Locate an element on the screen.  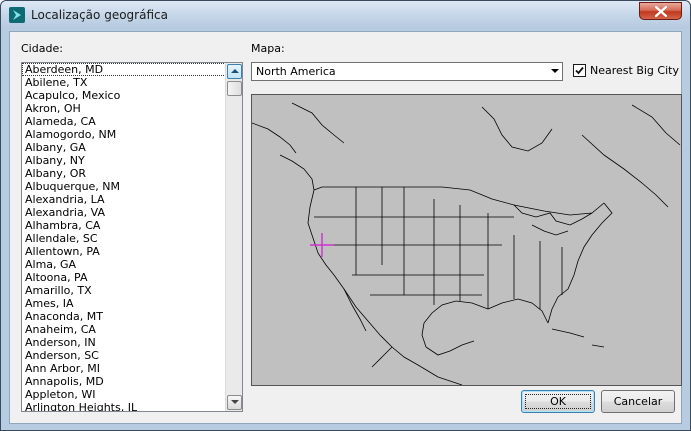
close-button is located at coordinates (660, 11).